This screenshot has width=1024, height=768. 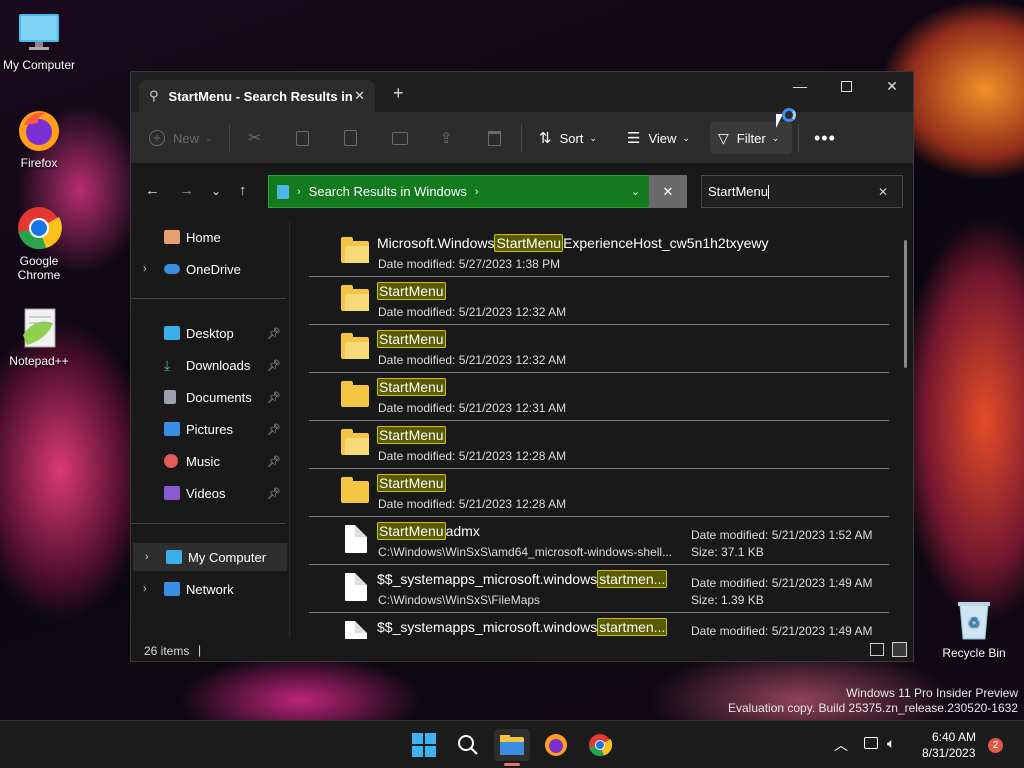 I want to click on rename-icon, so click(x=400, y=138).